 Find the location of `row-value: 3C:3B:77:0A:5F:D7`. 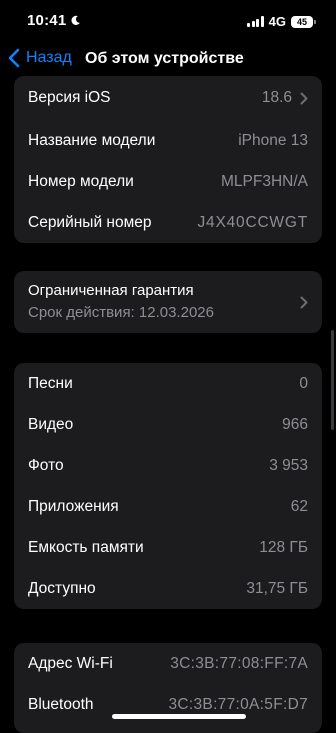

row-value: 3C:3B:77:0A:5F:D7 is located at coordinates (238, 704).